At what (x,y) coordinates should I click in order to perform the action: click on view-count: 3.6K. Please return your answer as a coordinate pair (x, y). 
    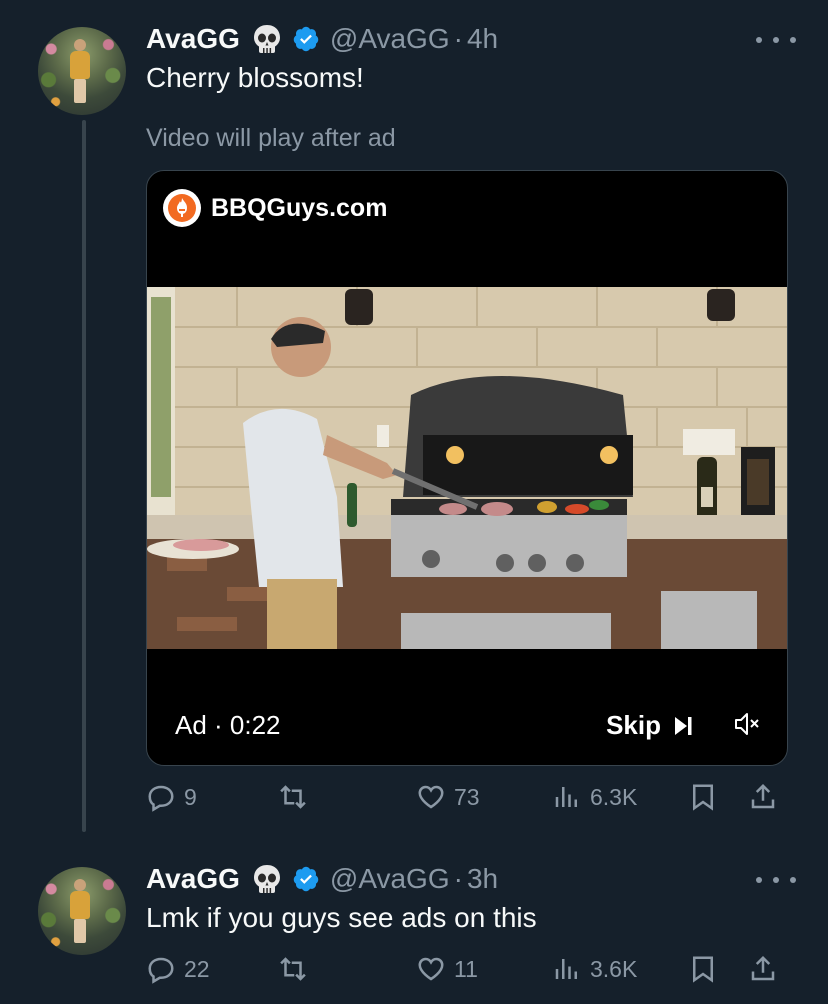
    Looking at the image, I should click on (614, 968).